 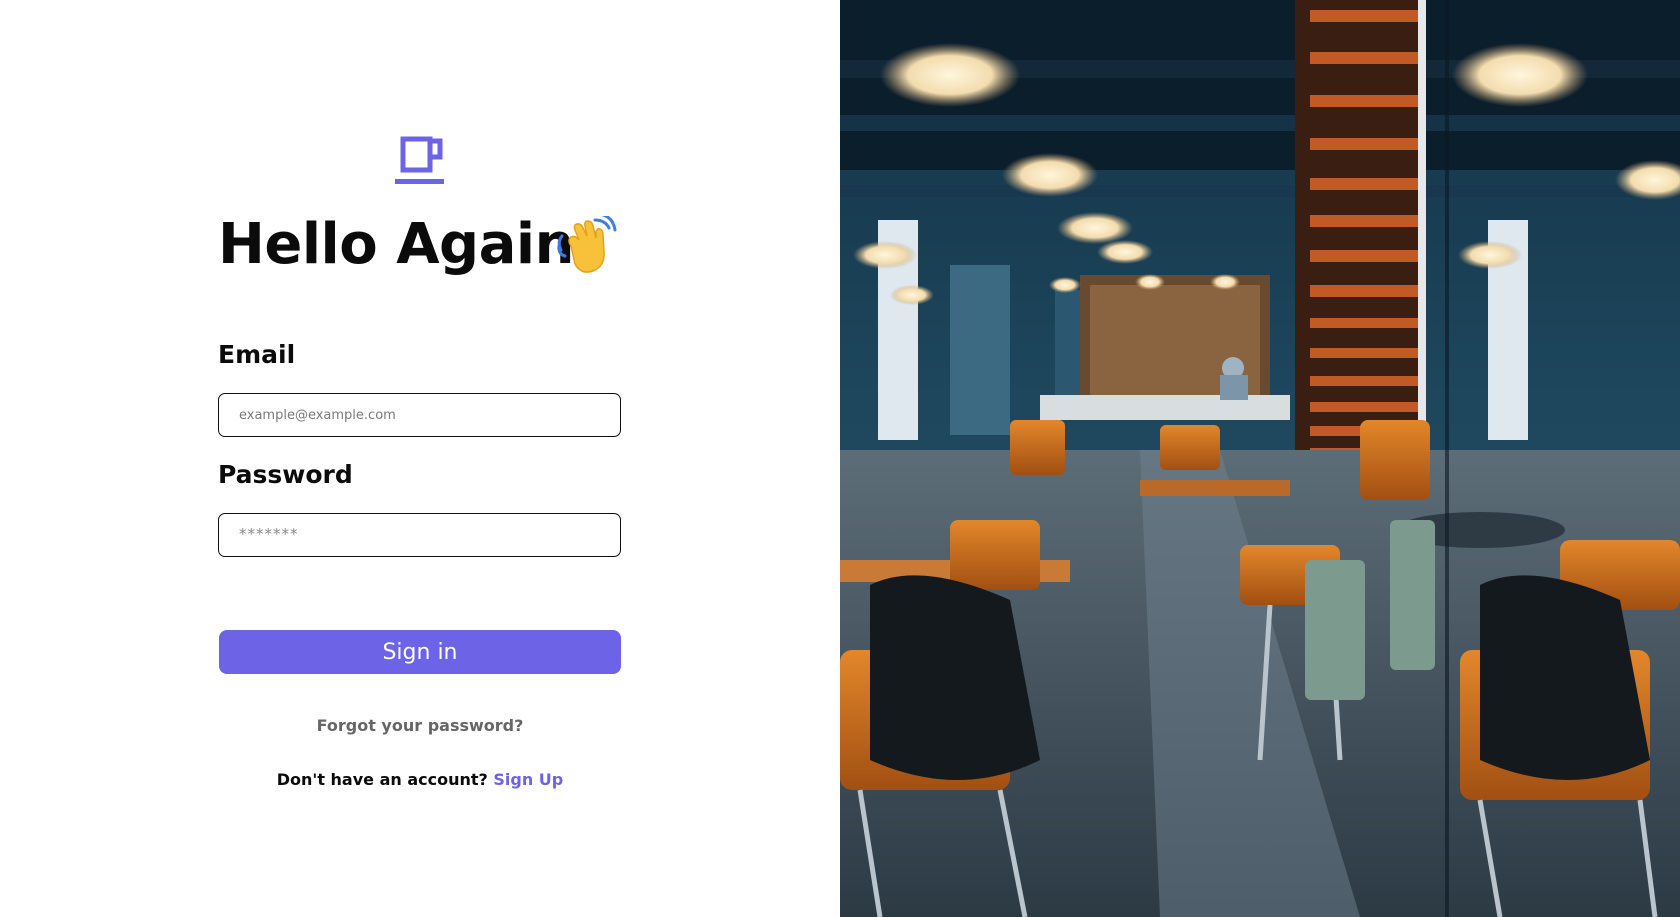 I want to click on forgot-password-link: Forgot your password?, so click(x=420, y=726).